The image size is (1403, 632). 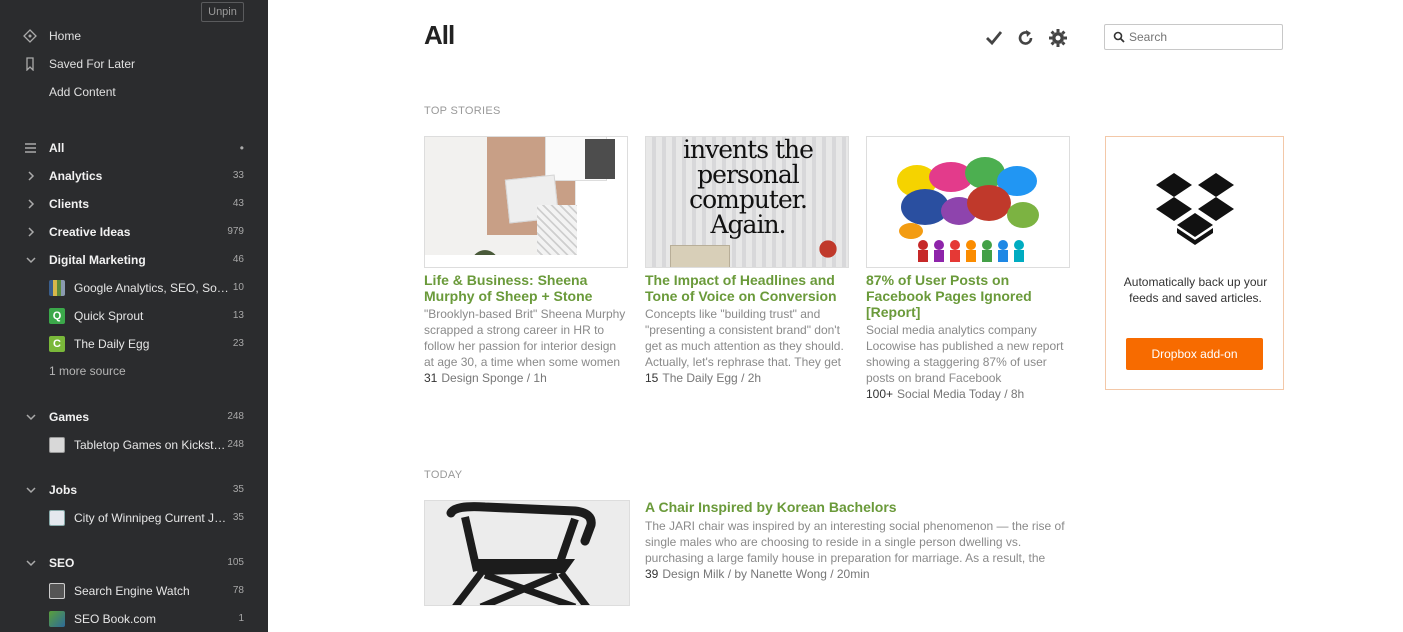 What do you see at coordinates (235, 231) in the screenshot?
I see `category-count: 979` at bounding box center [235, 231].